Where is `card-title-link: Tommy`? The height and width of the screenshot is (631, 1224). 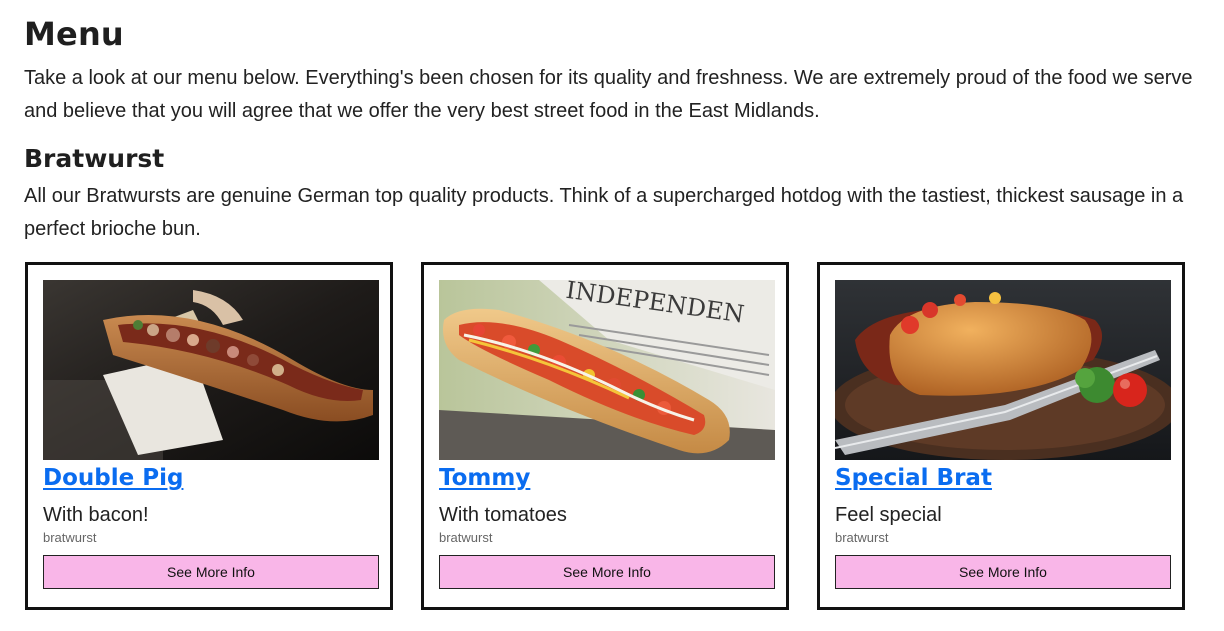
card-title-link: Tommy is located at coordinates (484, 478).